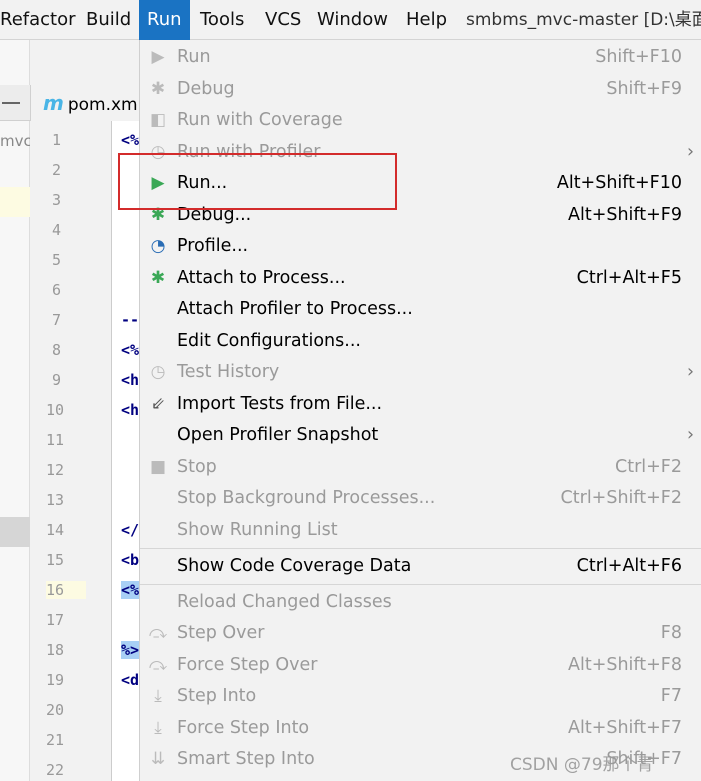 This screenshot has height=781, width=701. I want to click on menu-item-label: Step Over, so click(221, 633).